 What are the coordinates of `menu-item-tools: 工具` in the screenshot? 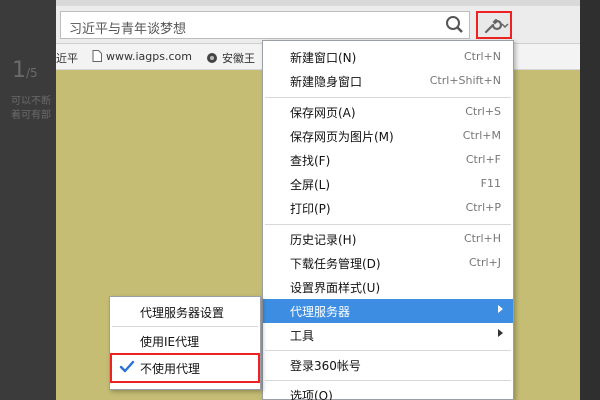 It's located at (388, 335).